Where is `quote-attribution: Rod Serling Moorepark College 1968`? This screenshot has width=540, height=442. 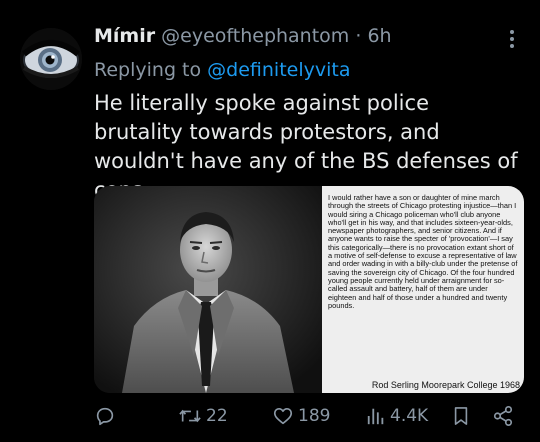 quote-attribution: Rod Serling Moorepark College 1968 is located at coordinates (445, 385).